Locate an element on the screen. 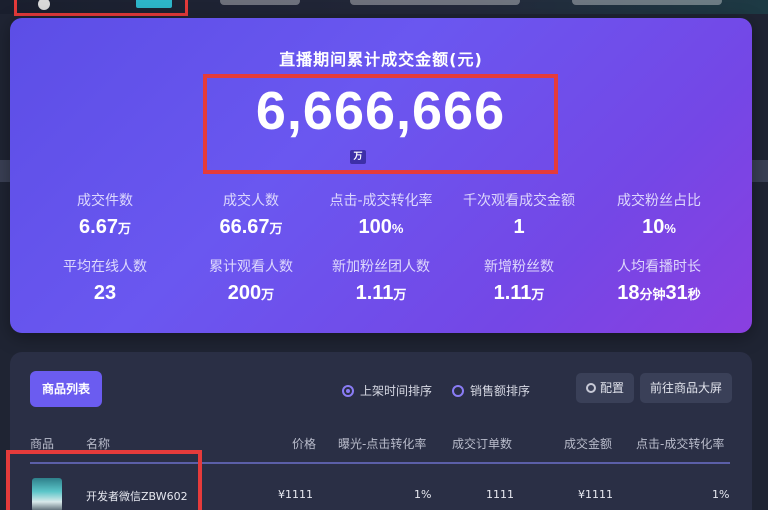 This screenshot has height=510, width=768. stat-label: 平均在线人数 is located at coordinates (105, 267).